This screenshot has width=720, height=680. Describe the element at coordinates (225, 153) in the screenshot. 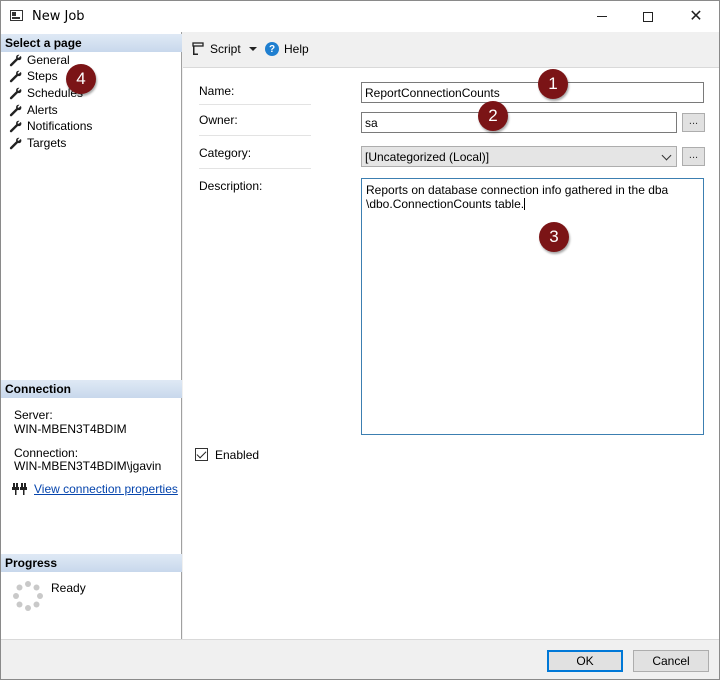

I see `category-label: Category:` at that location.